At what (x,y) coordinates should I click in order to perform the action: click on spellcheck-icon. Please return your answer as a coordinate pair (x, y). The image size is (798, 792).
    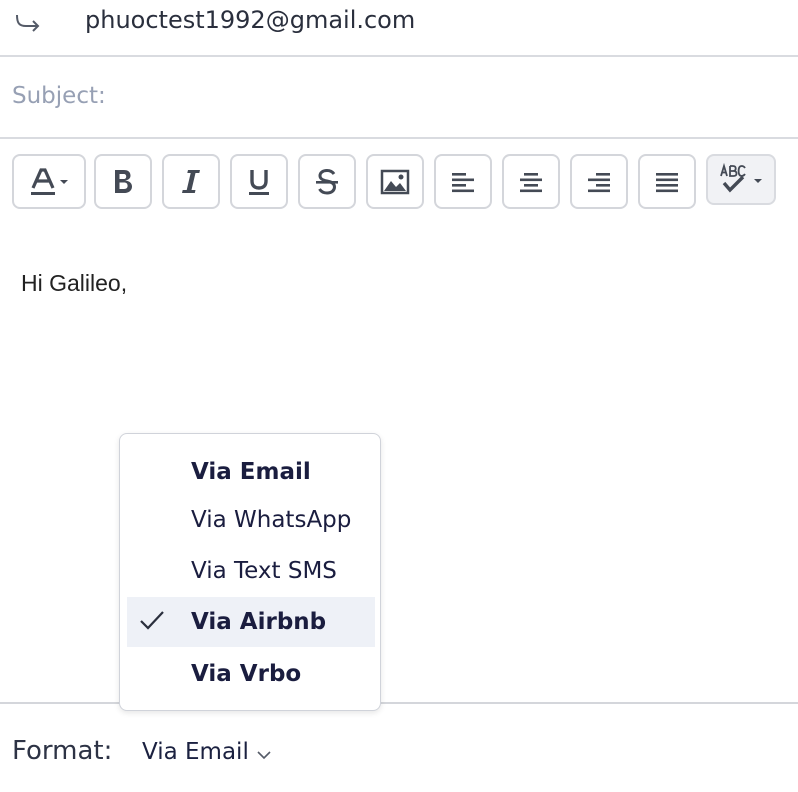
    Looking at the image, I should click on (741, 177).